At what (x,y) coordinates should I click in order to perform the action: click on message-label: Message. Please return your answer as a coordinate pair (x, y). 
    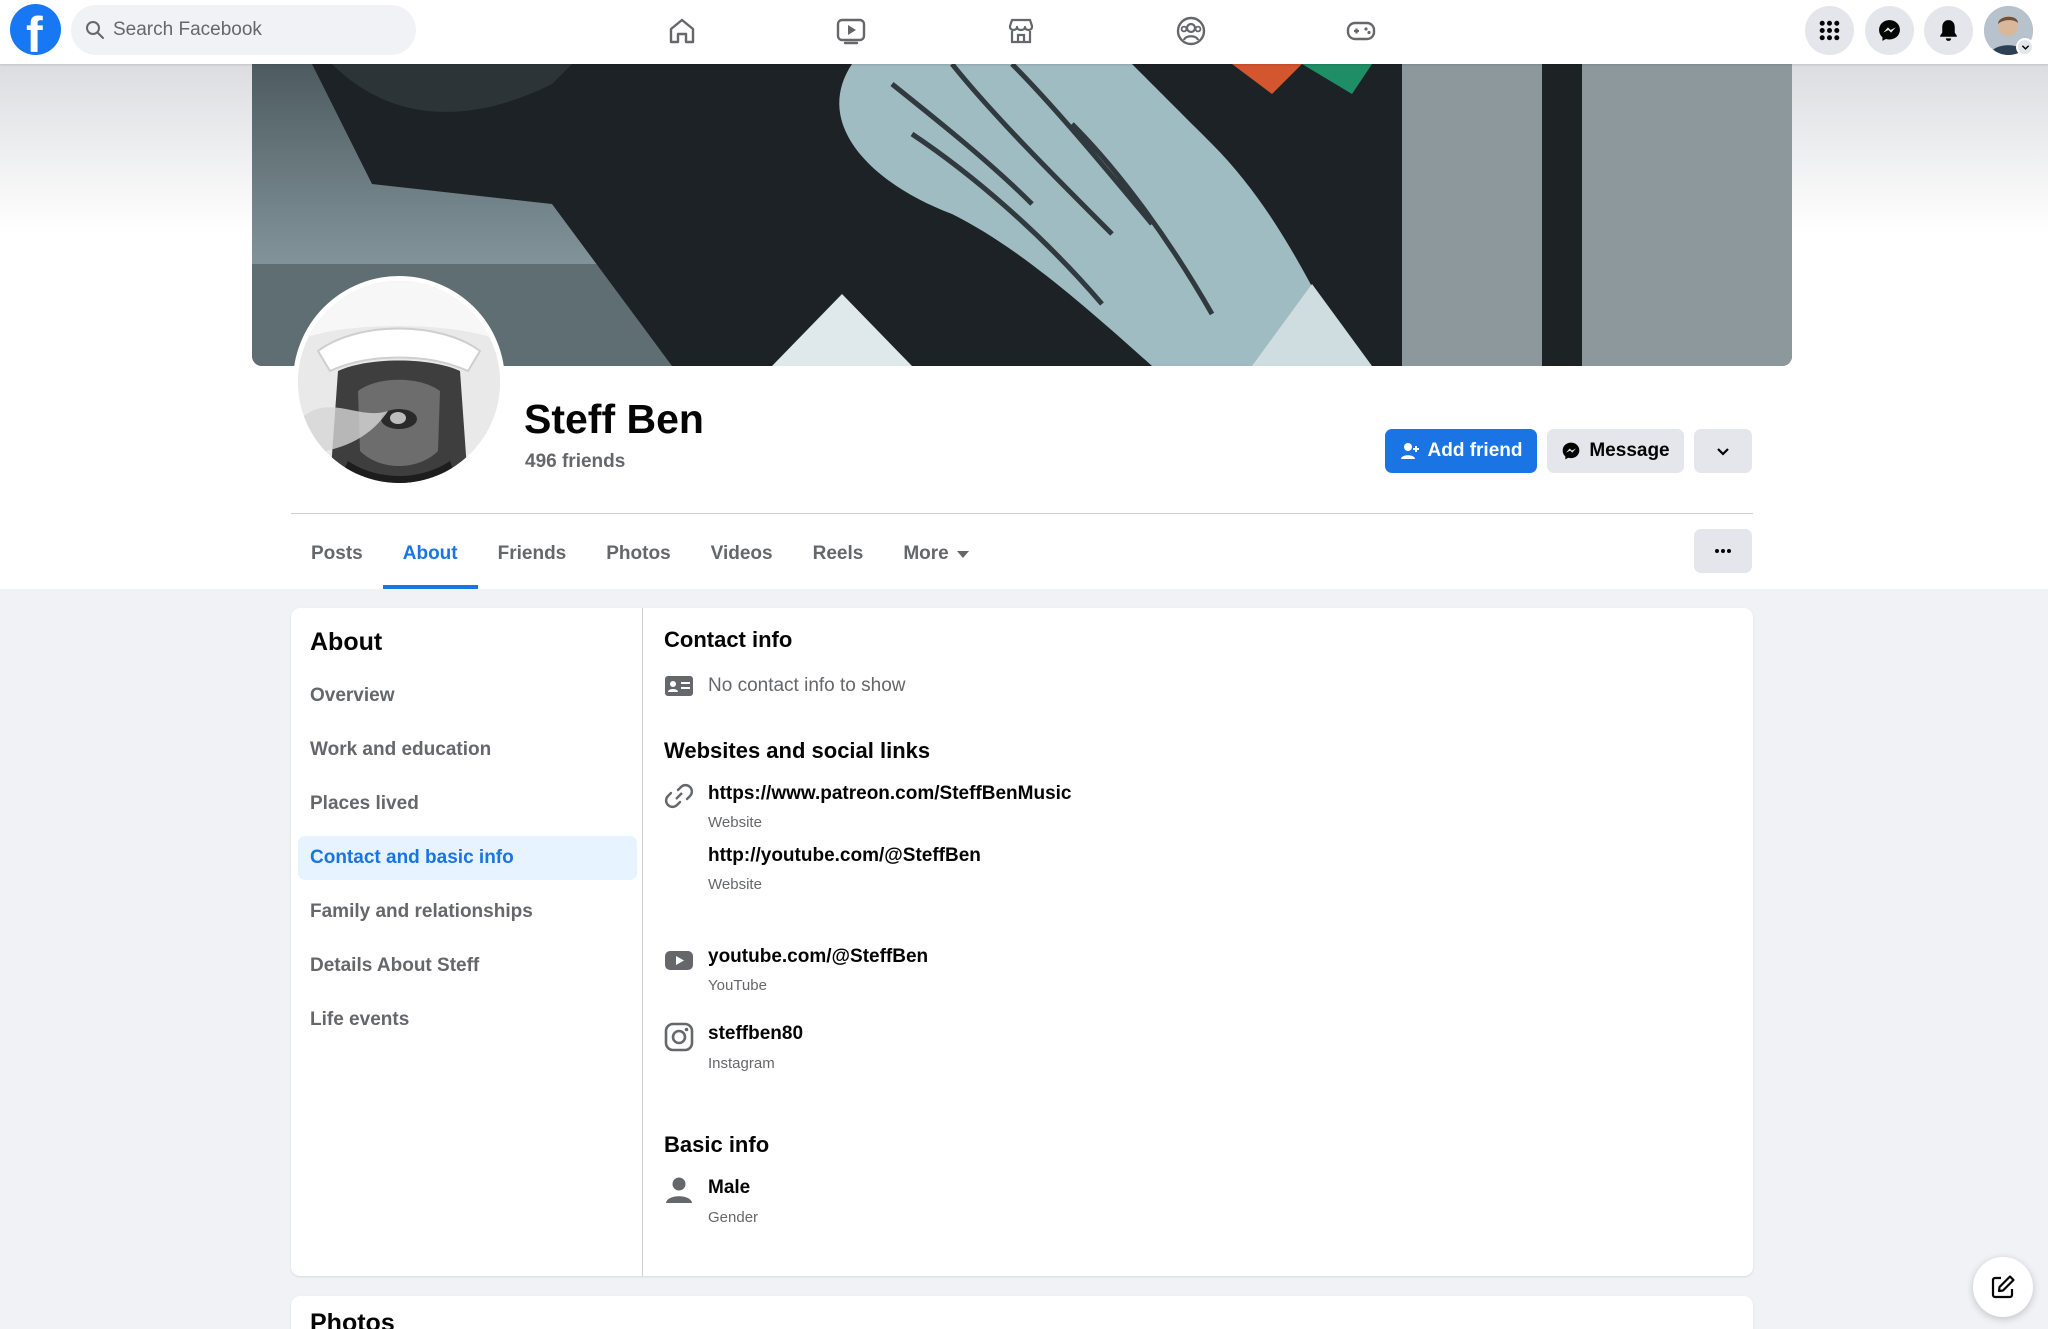
    Looking at the image, I should click on (1629, 450).